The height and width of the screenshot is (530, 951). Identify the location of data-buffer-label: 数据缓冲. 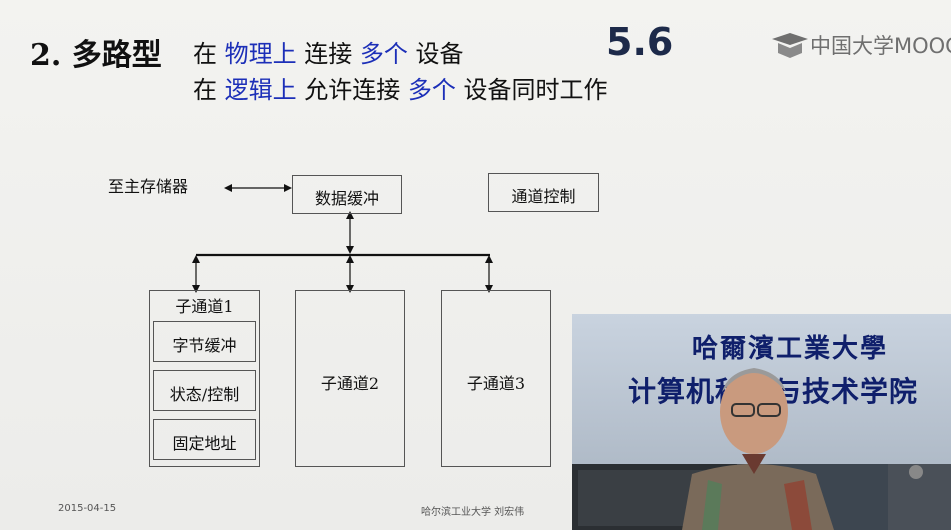
(346, 198).